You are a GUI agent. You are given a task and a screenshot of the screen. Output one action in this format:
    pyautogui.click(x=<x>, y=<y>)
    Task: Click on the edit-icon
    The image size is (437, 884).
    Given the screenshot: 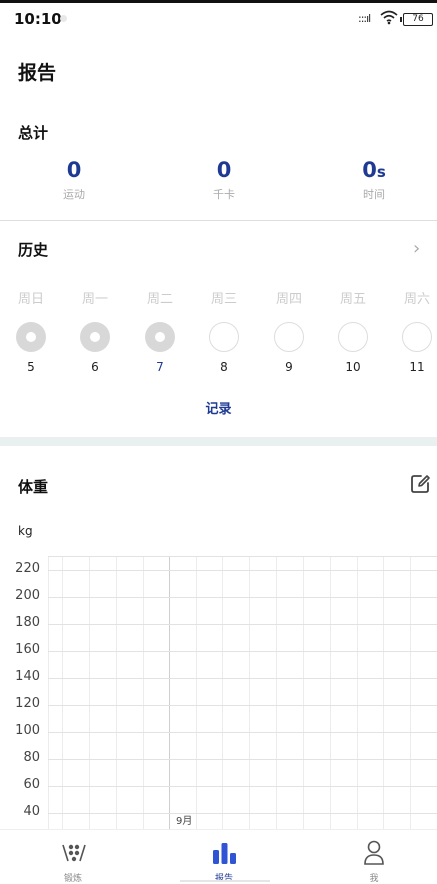 What is the action you would take?
    pyautogui.click(x=420, y=484)
    